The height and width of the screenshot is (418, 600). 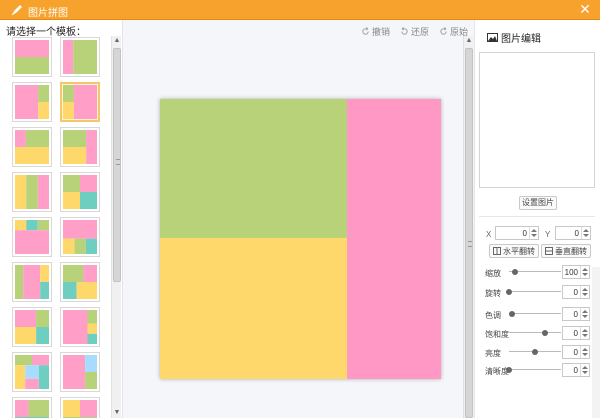 What do you see at coordinates (585, 233) in the screenshot?
I see `y-stepper-icon` at bounding box center [585, 233].